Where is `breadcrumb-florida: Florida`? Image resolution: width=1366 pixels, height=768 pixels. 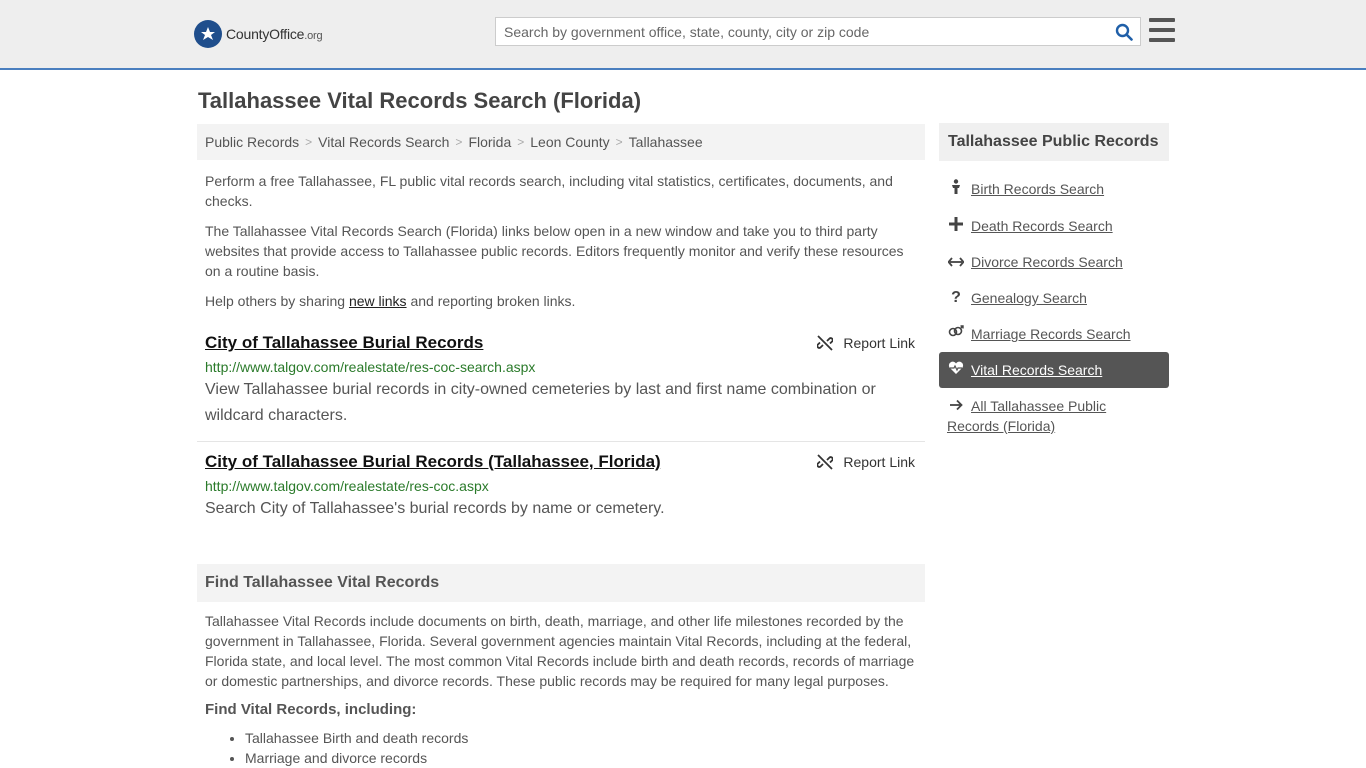 breadcrumb-florida: Florida is located at coordinates (489, 142).